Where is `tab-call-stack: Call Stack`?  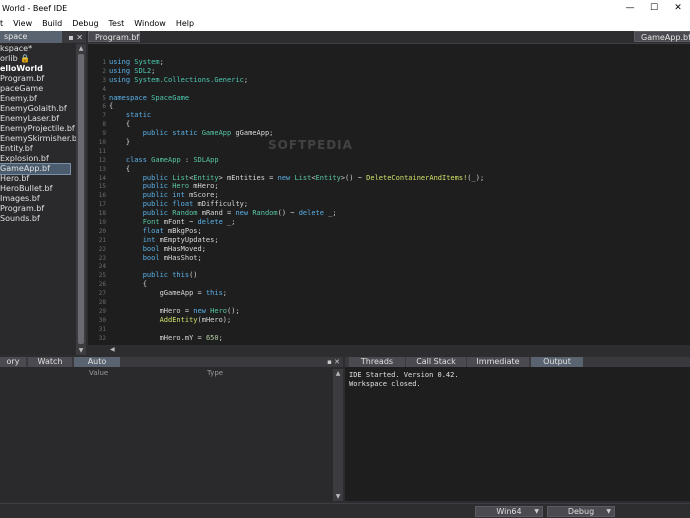
tab-call-stack: Call Stack is located at coordinates (436, 362).